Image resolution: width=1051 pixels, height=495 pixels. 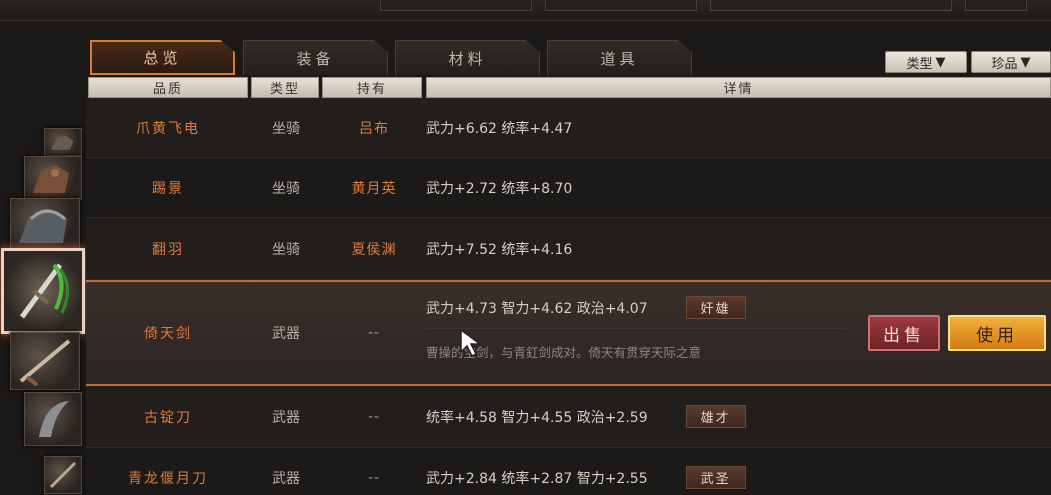 I want to click on item-stats: 统率+4.58 智力+4.55 政治+2.59, so click(x=537, y=417).